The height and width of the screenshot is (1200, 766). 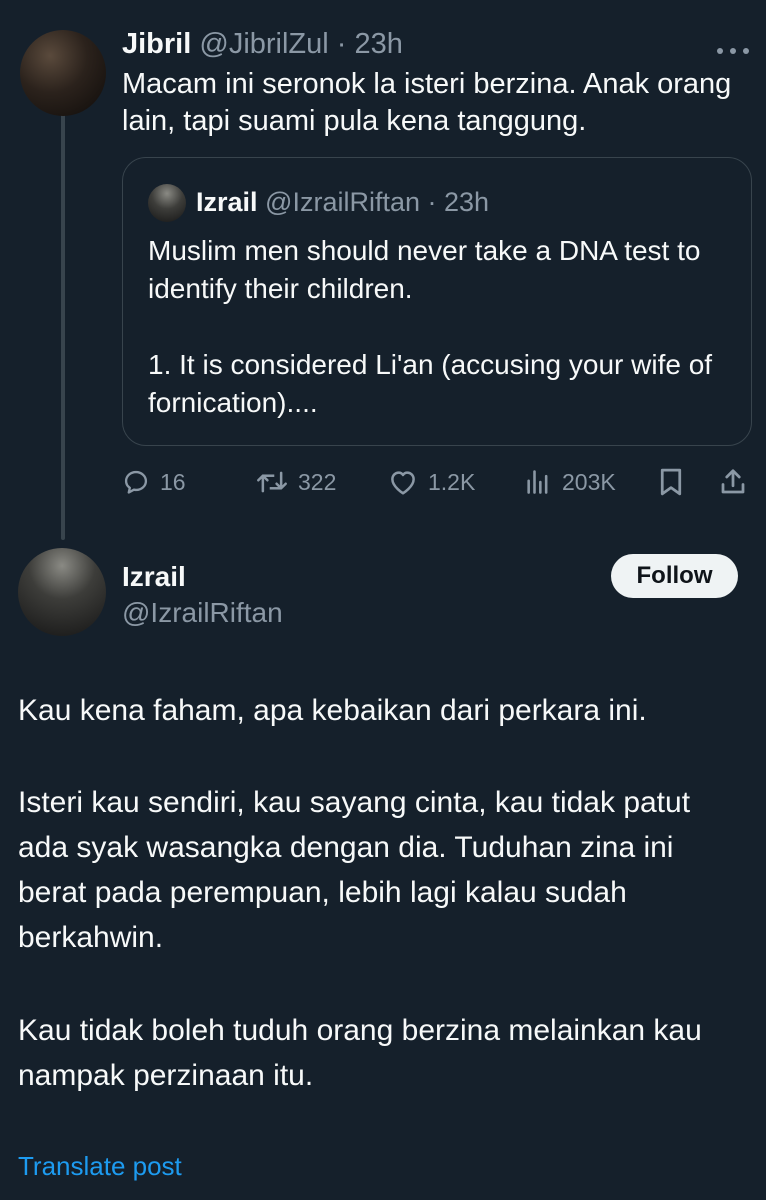 I want to click on quoted-post-time: 23h, so click(x=467, y=202).